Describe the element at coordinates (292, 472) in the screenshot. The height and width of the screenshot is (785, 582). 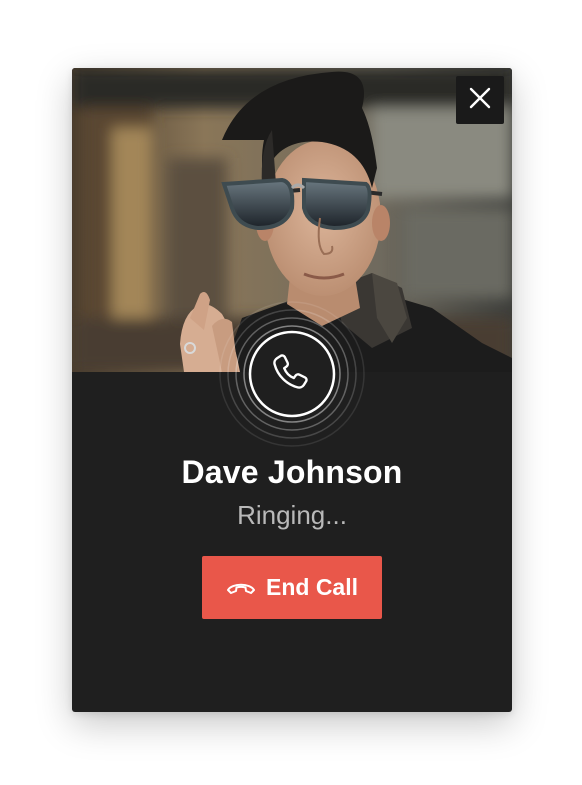
I see `caller-name: Dave Johnson` at that location.